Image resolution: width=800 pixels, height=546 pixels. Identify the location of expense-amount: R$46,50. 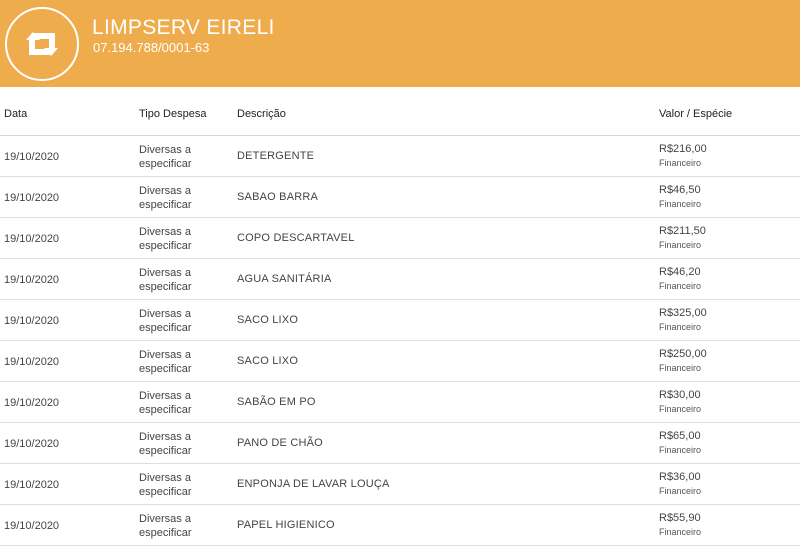
(680, 190).